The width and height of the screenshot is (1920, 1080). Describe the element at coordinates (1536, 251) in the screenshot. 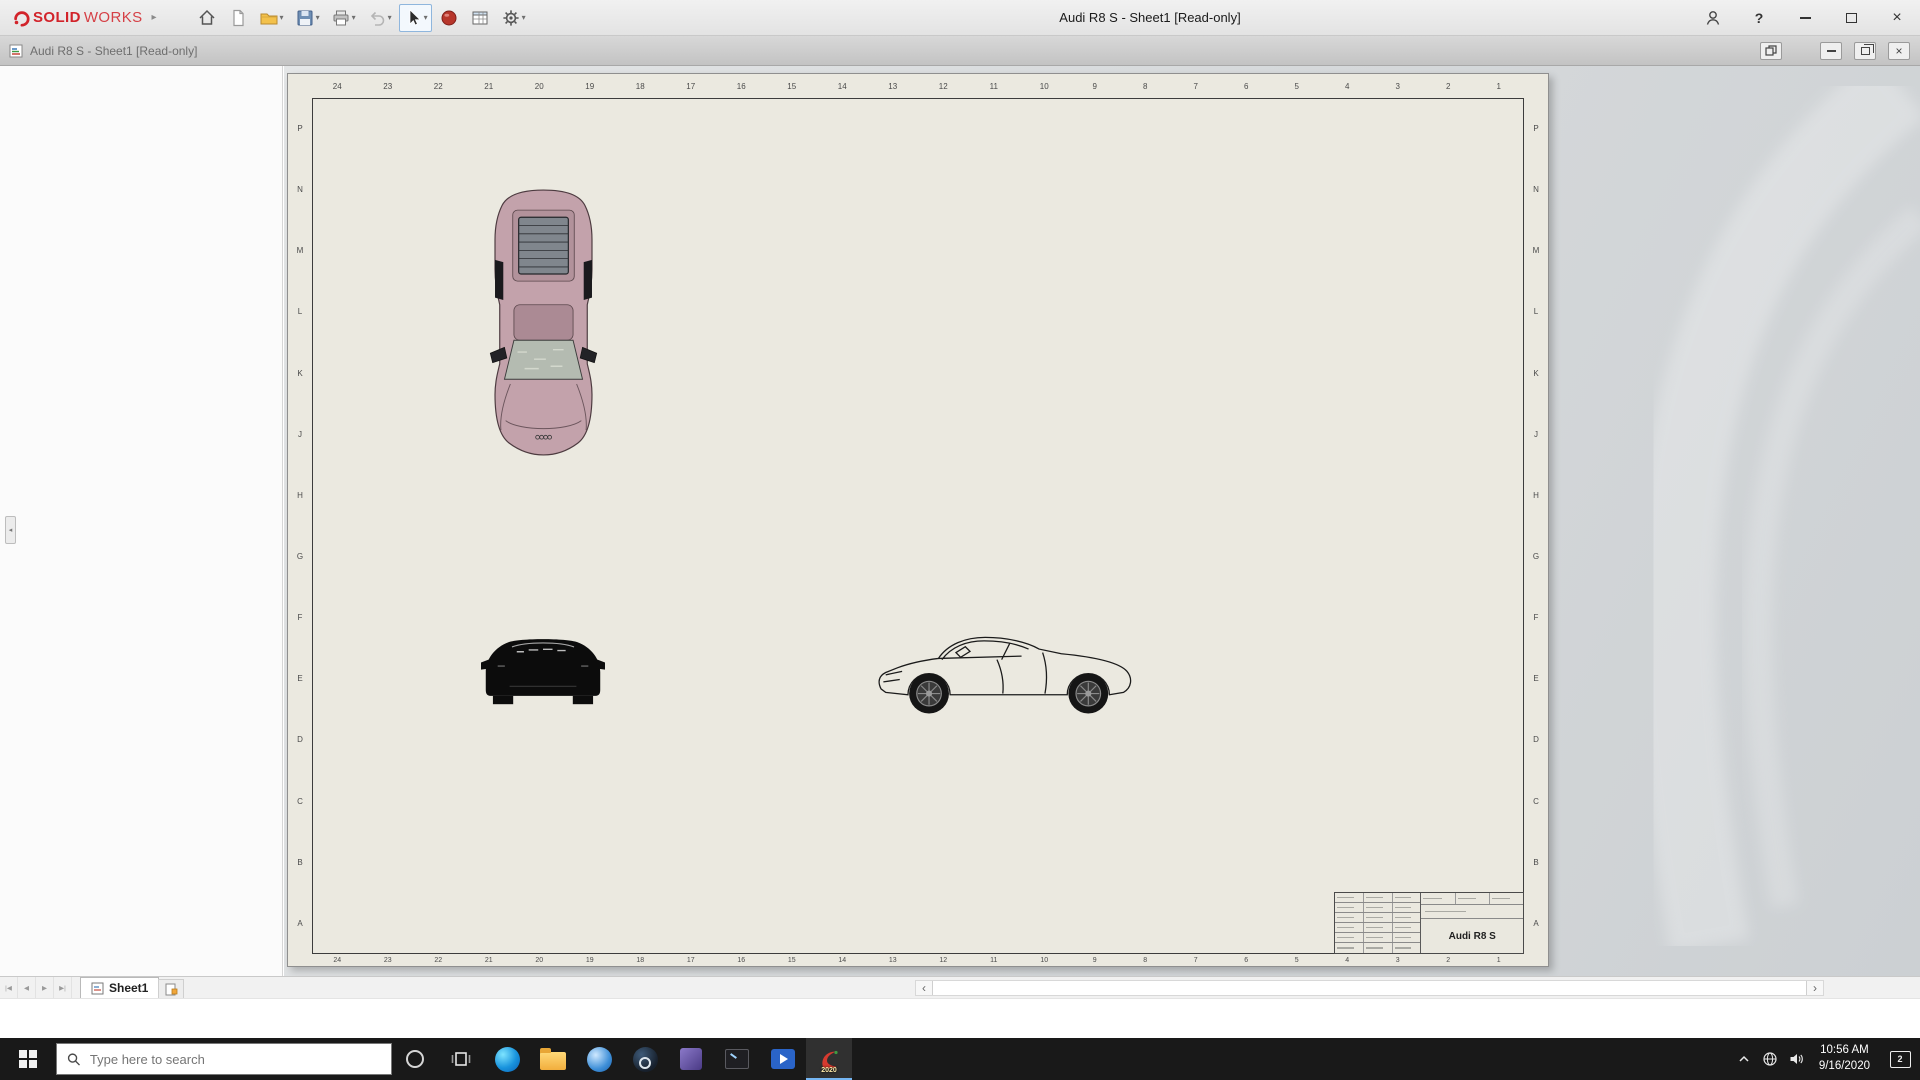

I see `zone-label: M` at that location.